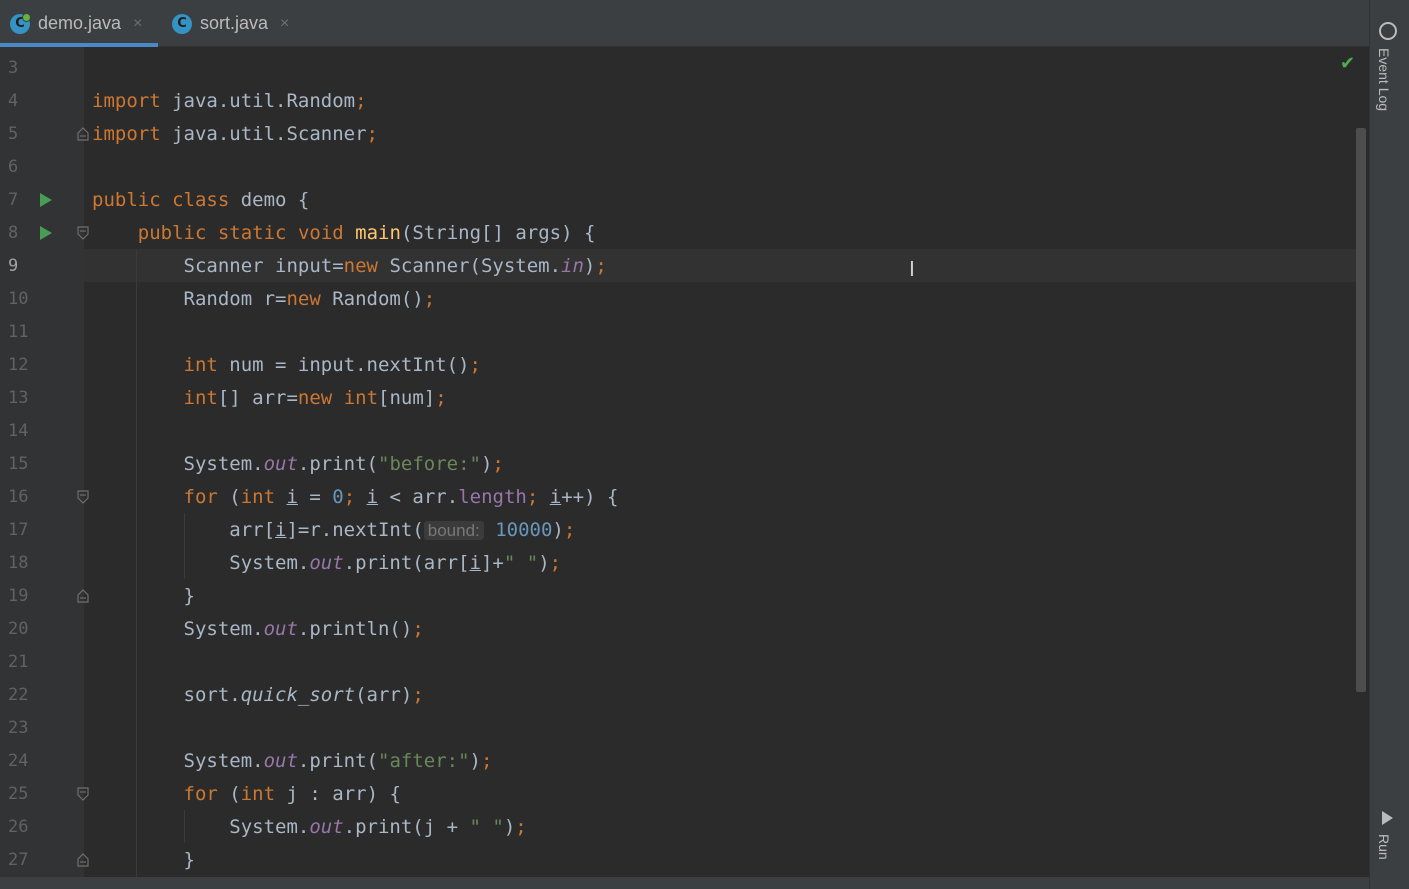  What do you see at coordinates (46, 233) in the screenshot?
I see `run-main-icon` at bounding box center [46, 233].